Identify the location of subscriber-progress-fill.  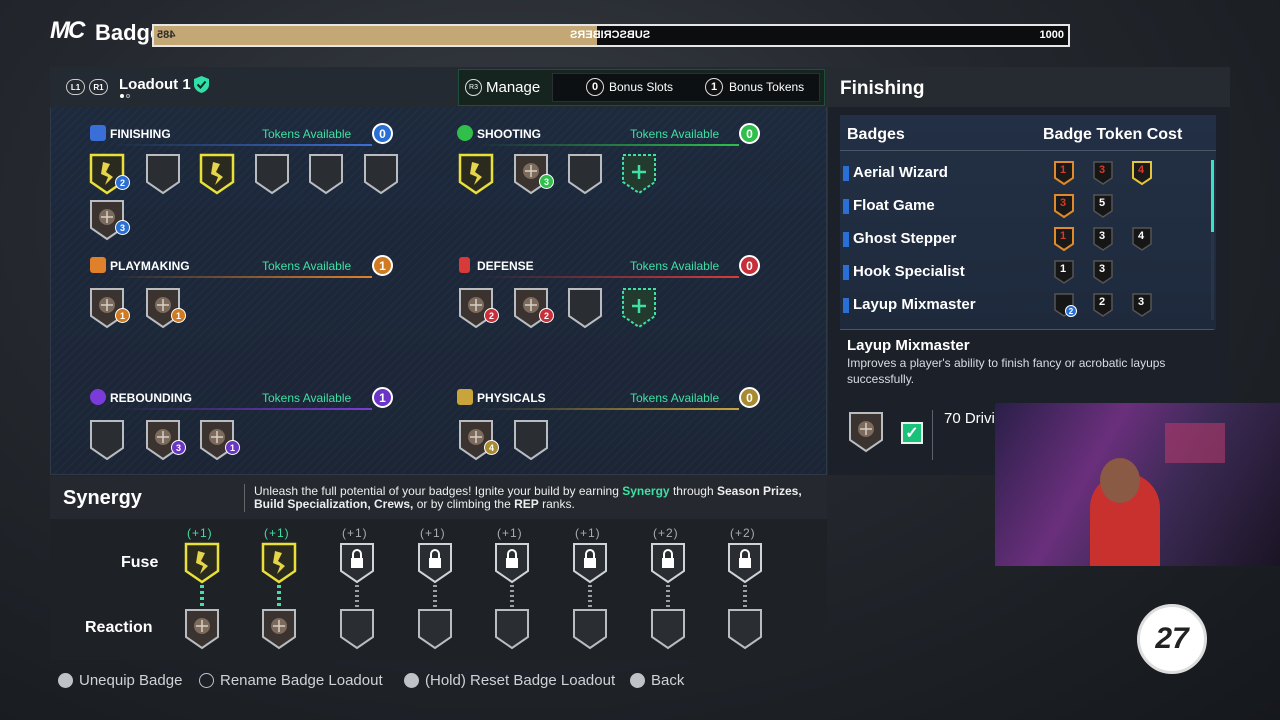
(376, 35).